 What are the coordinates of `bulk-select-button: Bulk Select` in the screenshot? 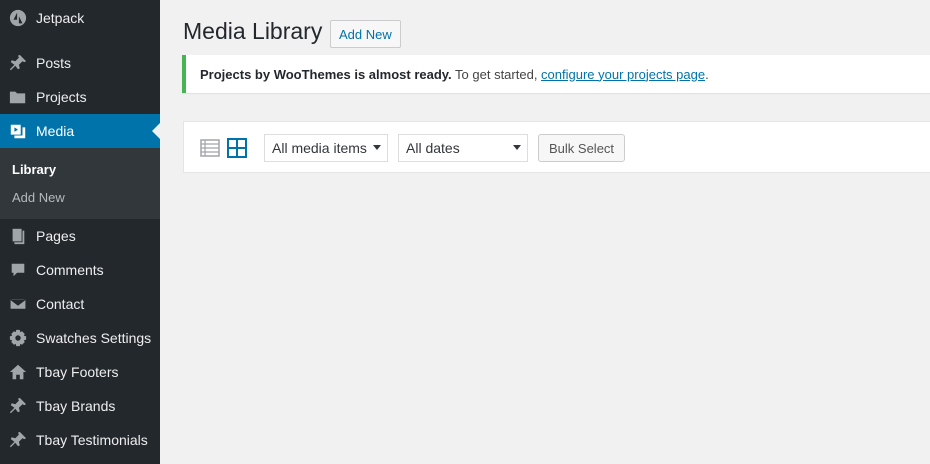 It's located at (582, 148).